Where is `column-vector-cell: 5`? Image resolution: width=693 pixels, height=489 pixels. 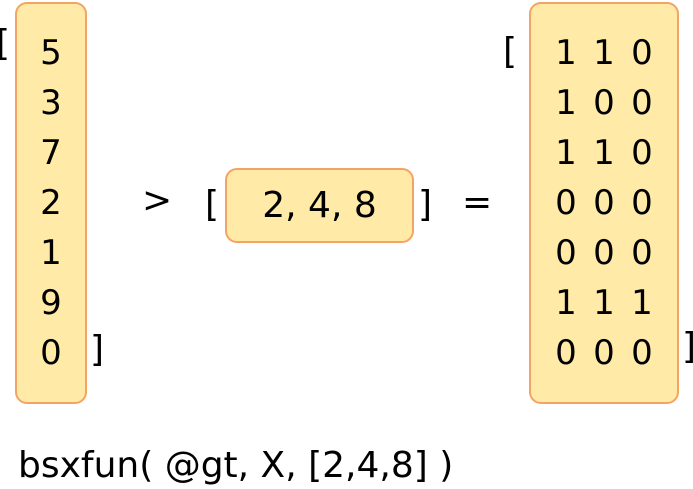
column-vector-cell: 5 is located at coordinates (51, 53).